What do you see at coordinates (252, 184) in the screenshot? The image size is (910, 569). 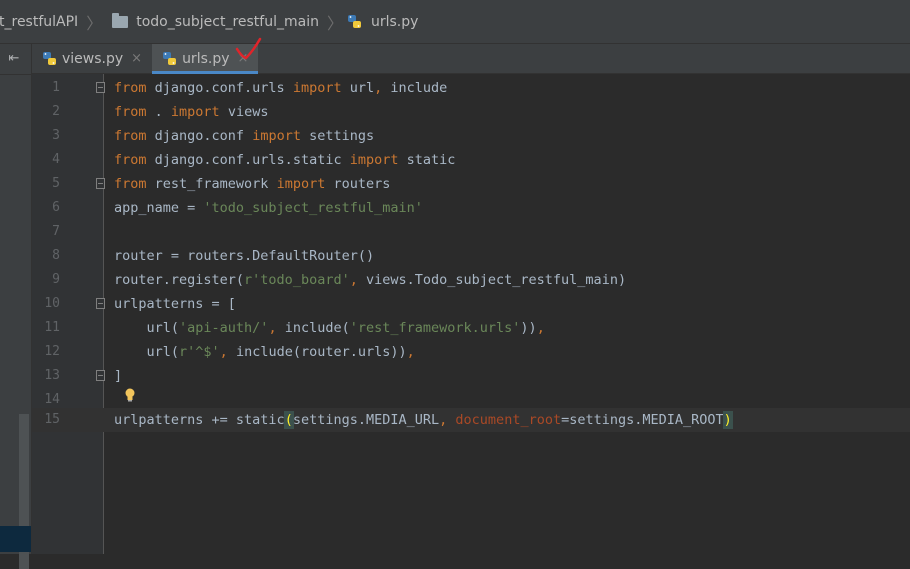 I see `code-text: from rest_framework import routers` at bounding box center [252, 184].